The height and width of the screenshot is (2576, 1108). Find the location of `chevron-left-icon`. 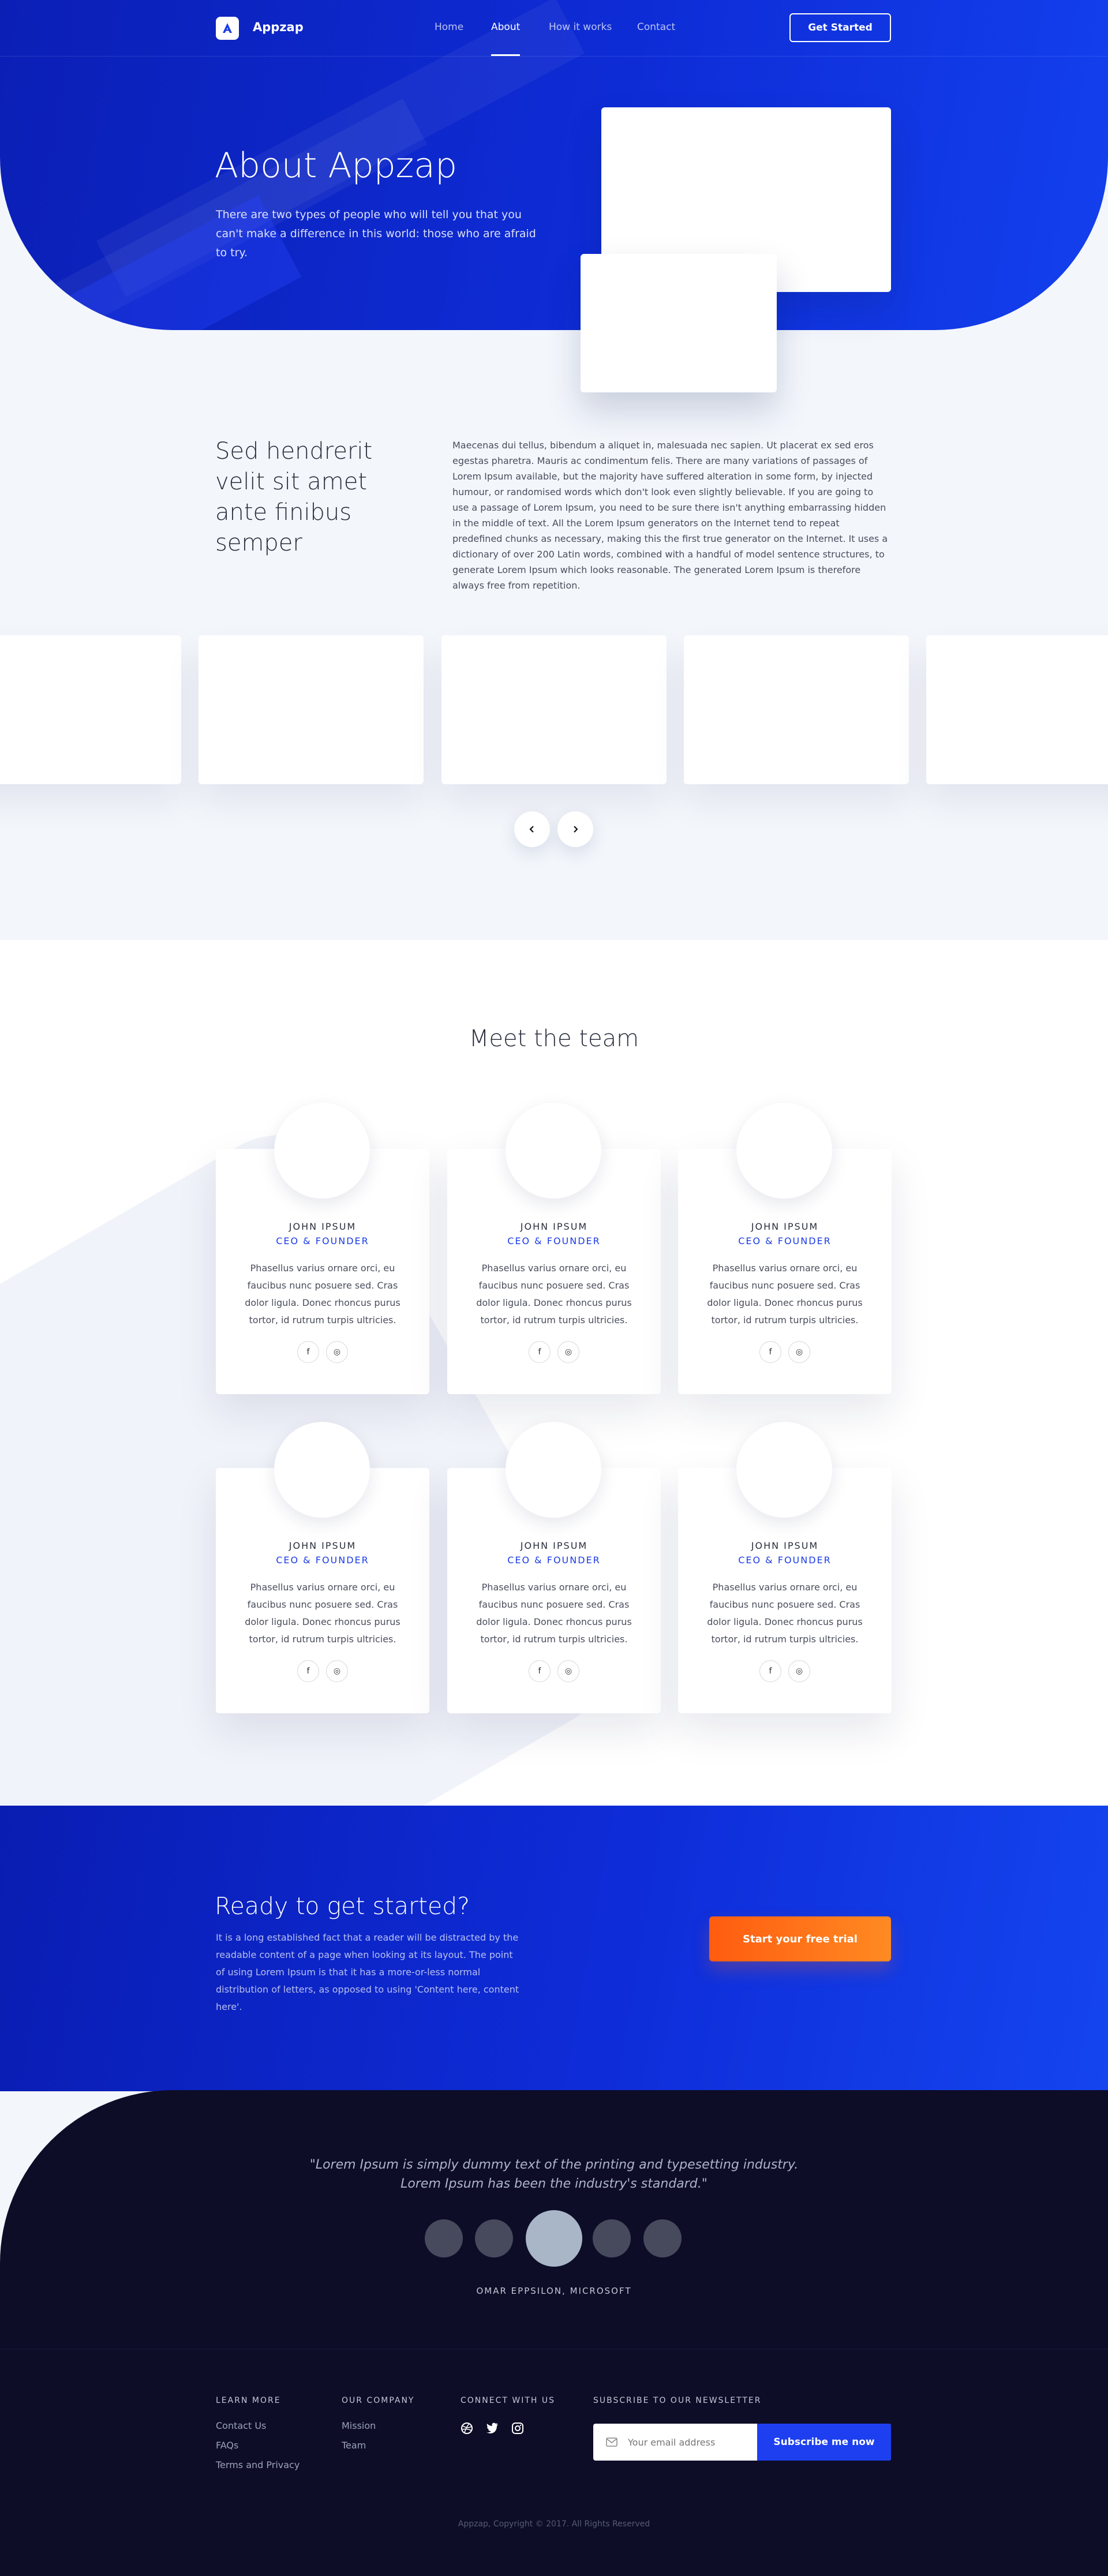

chevron-left-icon is located at coordinates (531, 829).